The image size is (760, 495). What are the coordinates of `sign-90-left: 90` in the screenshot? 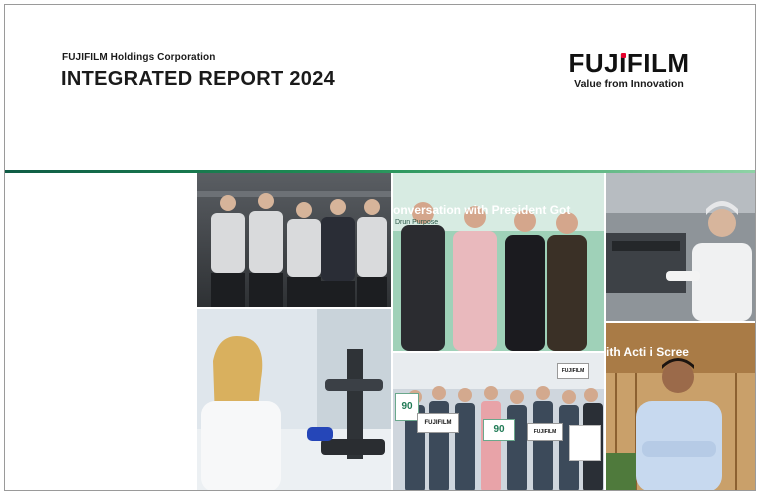 It's located at (407, 407).